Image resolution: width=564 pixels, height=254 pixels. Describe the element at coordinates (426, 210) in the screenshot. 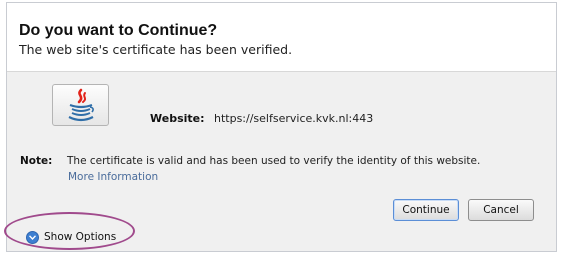

I see `continue-button: Continue` at that location.